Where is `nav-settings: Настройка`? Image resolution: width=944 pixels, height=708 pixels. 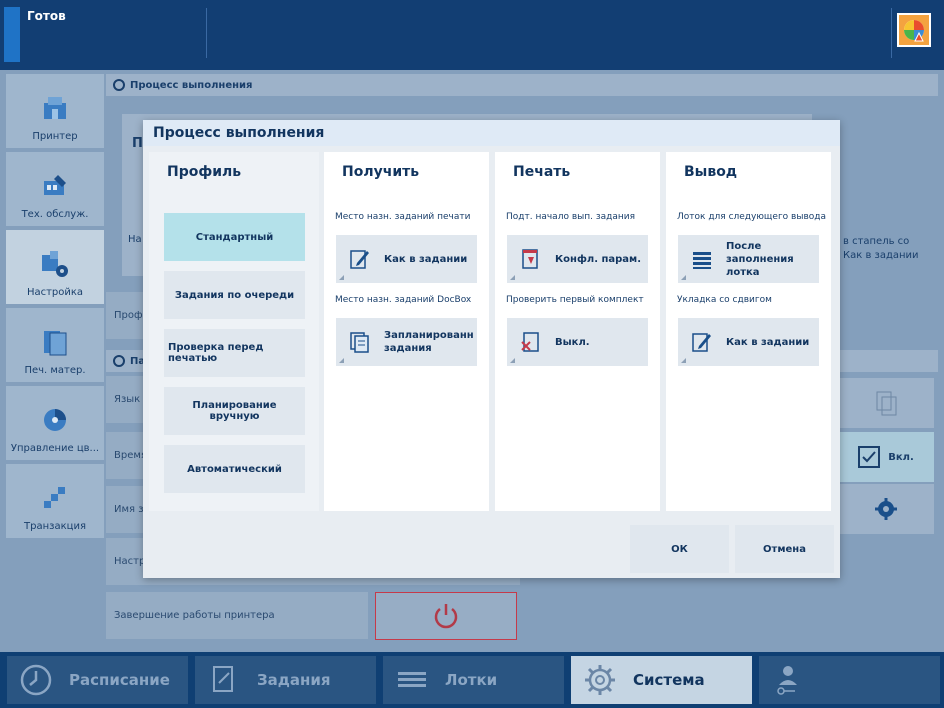
nav-settings: Настройка is located at coordinates (55, 267).